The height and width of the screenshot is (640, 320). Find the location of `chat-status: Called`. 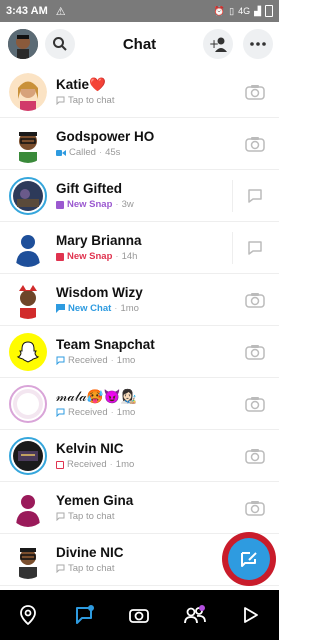

chat-status: Called is located at coordinates (82, 152).